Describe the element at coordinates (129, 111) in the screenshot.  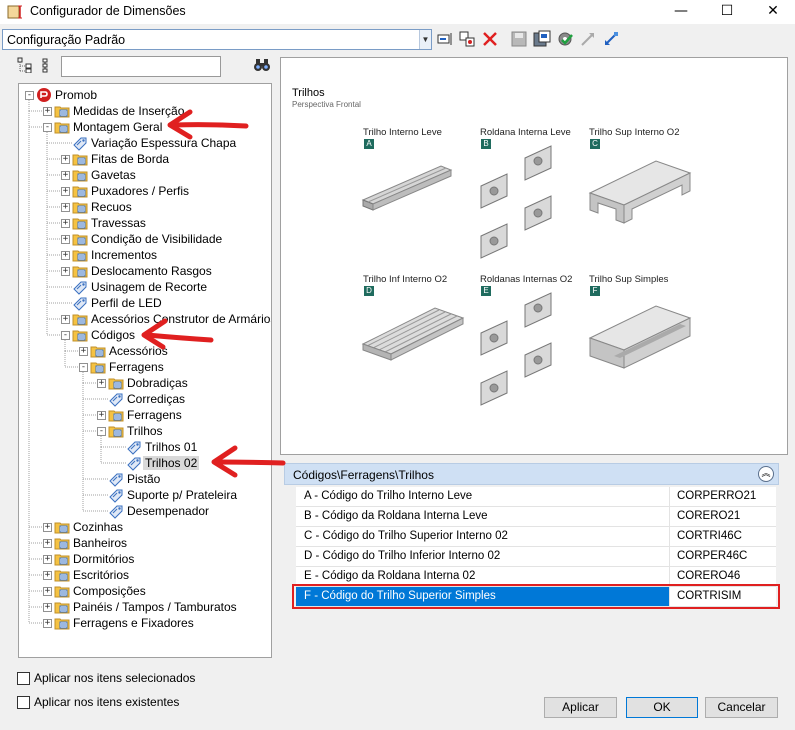
I see `tree-node-label: Medidas de Inserção` at that location.